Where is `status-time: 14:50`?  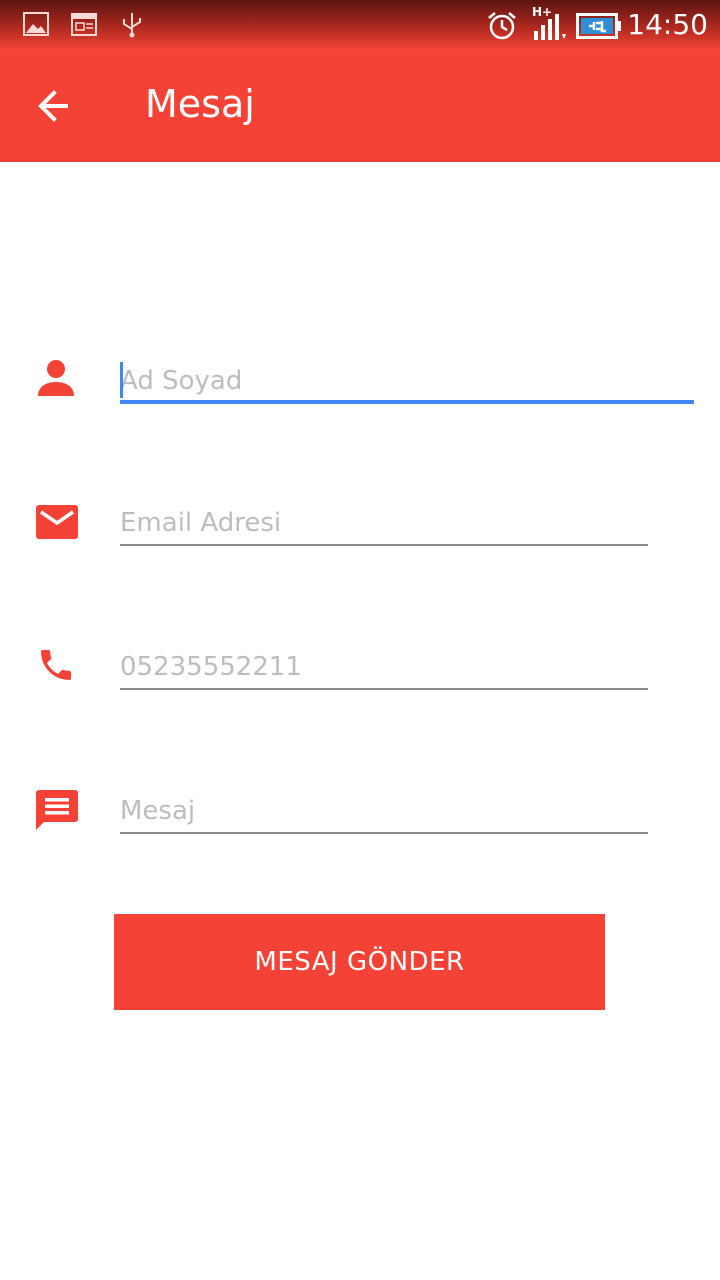 status-time: 14:50 is located at coordinates (667, 24).